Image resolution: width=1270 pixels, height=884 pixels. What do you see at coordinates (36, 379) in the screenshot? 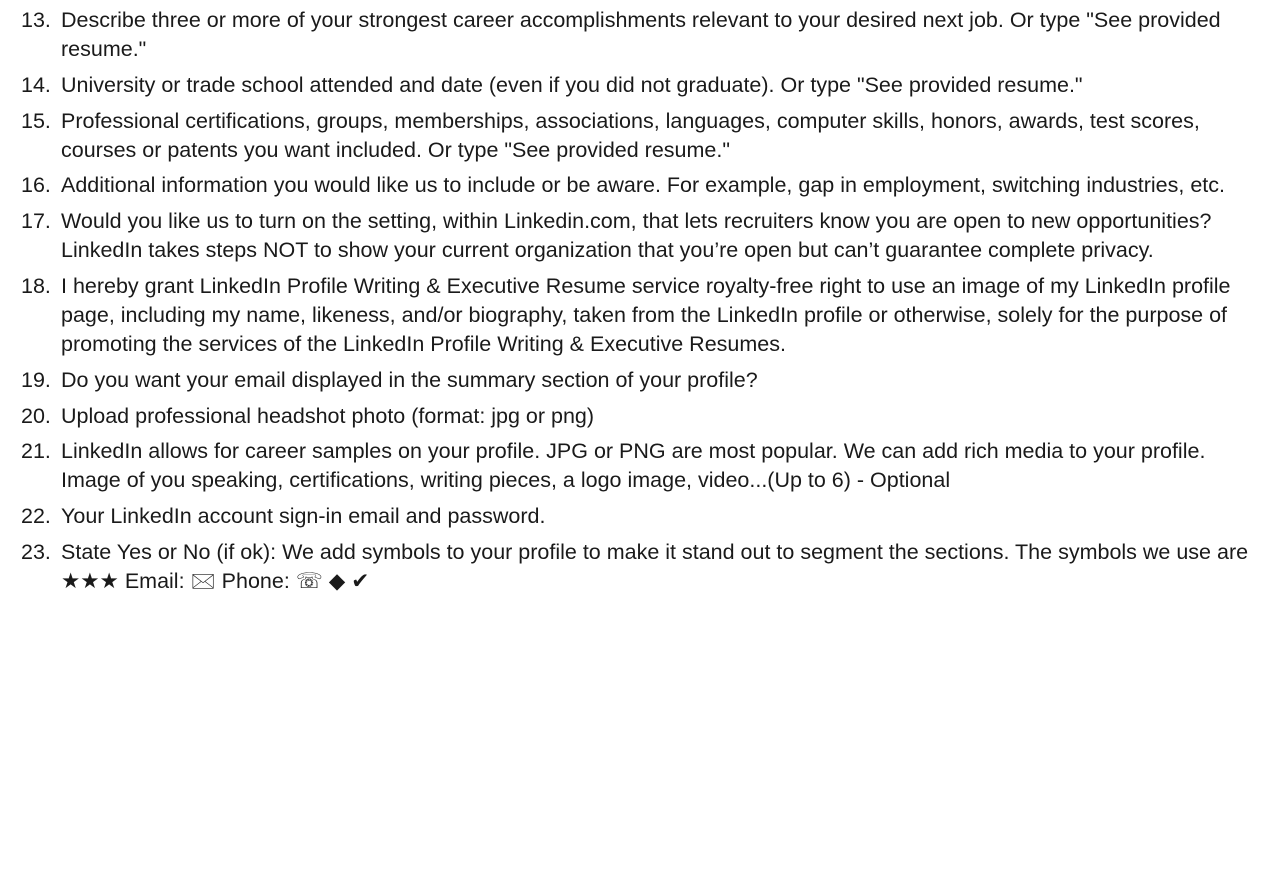
I see `item-number: 19.` at bounding box center [36, 379].